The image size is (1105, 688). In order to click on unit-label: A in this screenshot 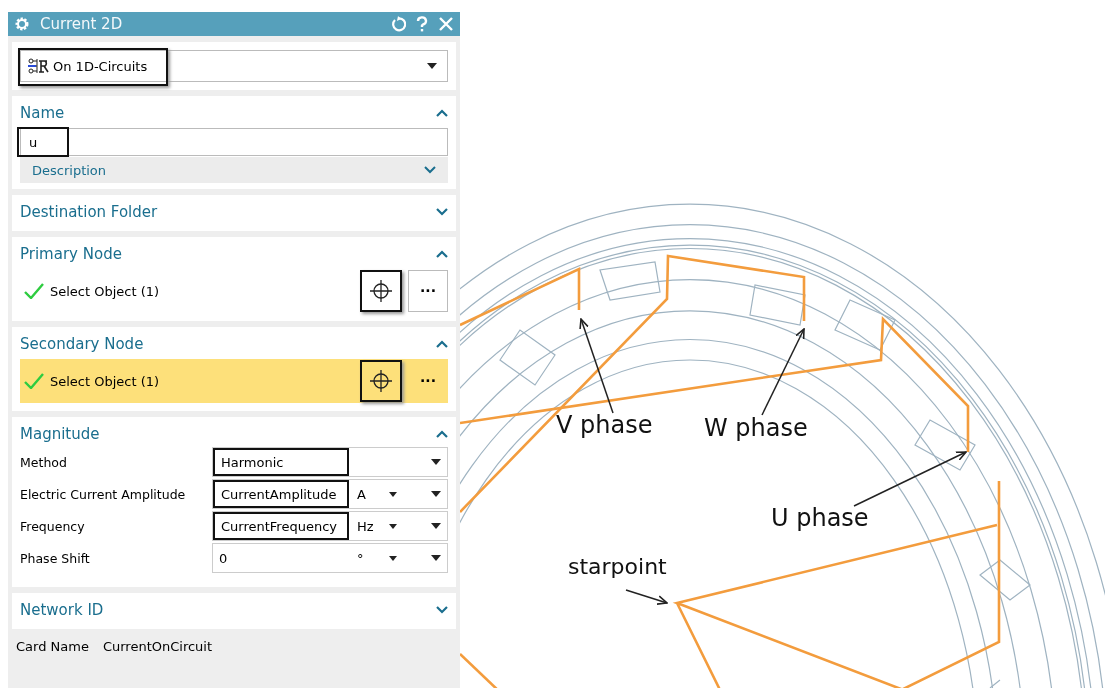, I will do `click(362, 494)`.